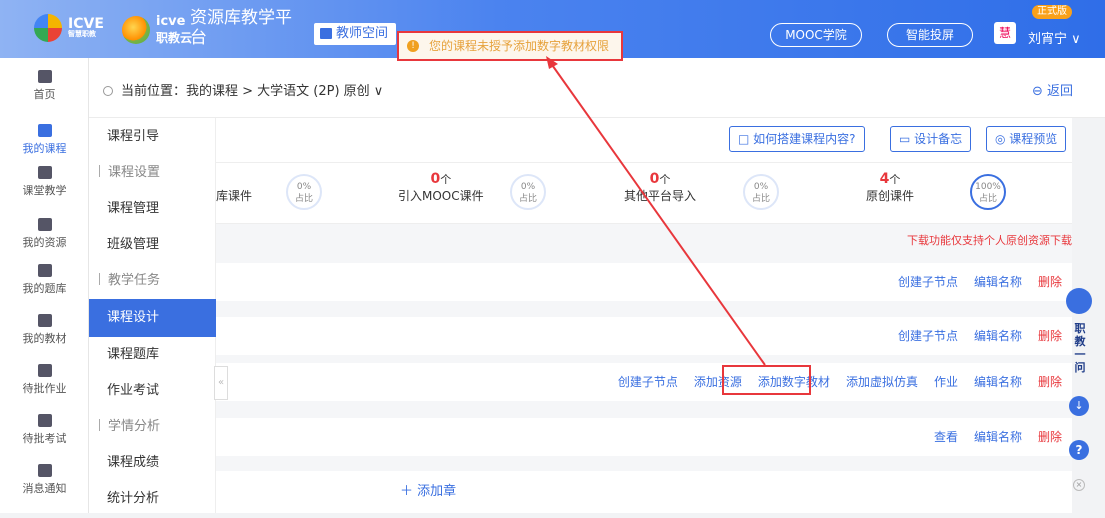  I want to click on collapse-submenu-button: «, so click(221, 383).